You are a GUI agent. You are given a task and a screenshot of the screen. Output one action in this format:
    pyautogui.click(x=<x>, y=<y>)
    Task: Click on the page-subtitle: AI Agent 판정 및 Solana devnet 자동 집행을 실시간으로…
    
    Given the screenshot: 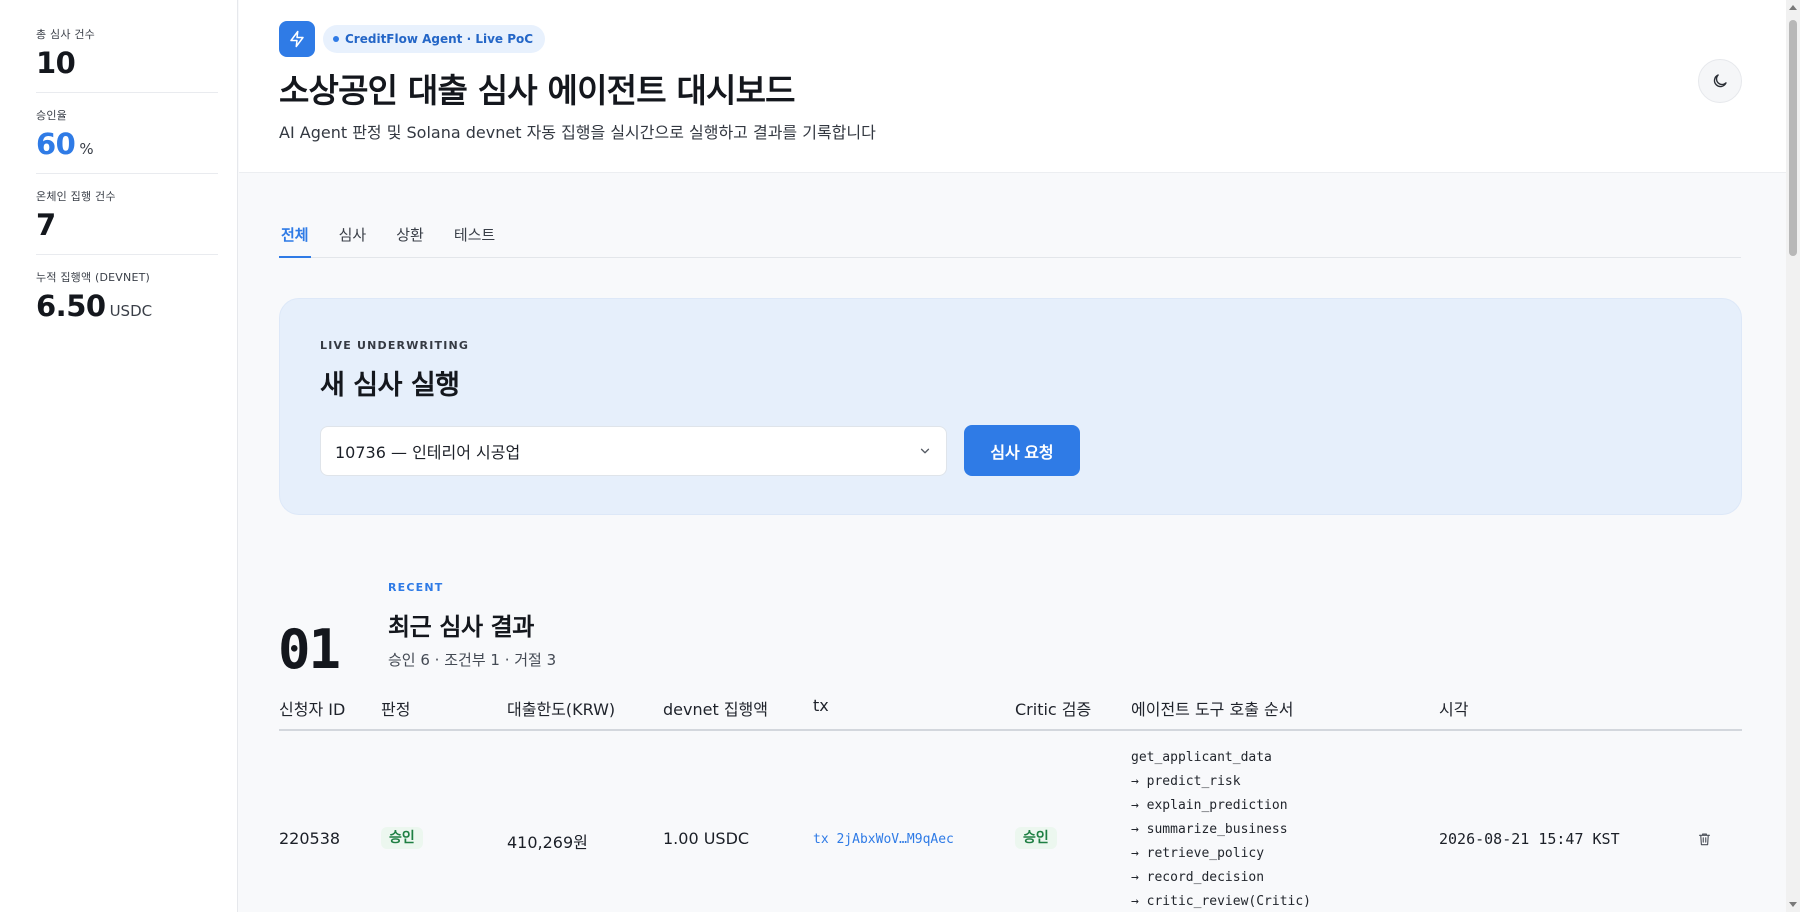 What is the action you would take?
    pyautogui.click(x=577, y=132)
    